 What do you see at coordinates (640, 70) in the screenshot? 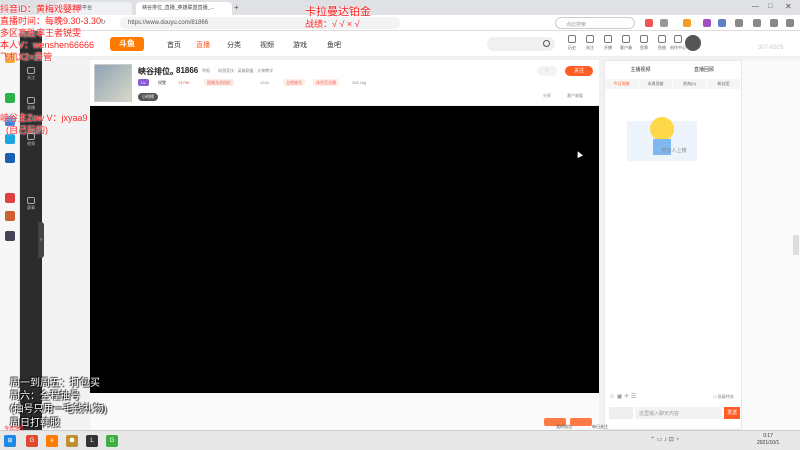
I see `tab-anchor-video: 主播视频` at bounding box center [640, 70].